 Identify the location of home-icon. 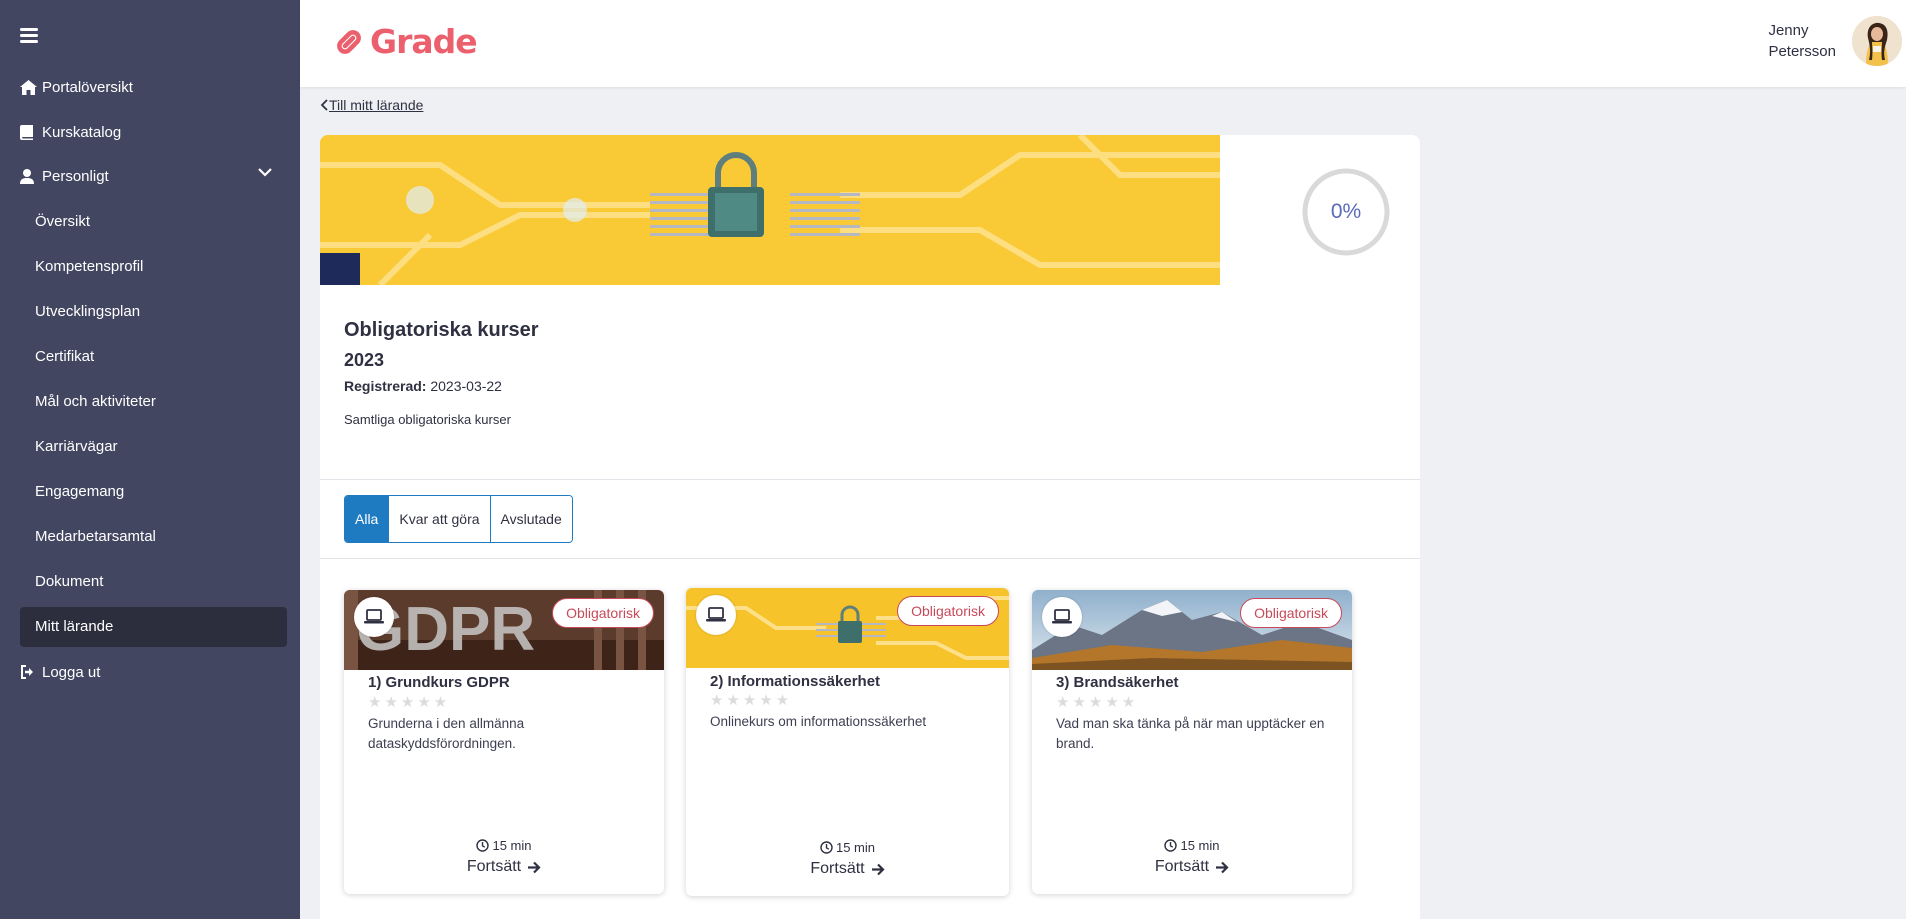
(31, 87).